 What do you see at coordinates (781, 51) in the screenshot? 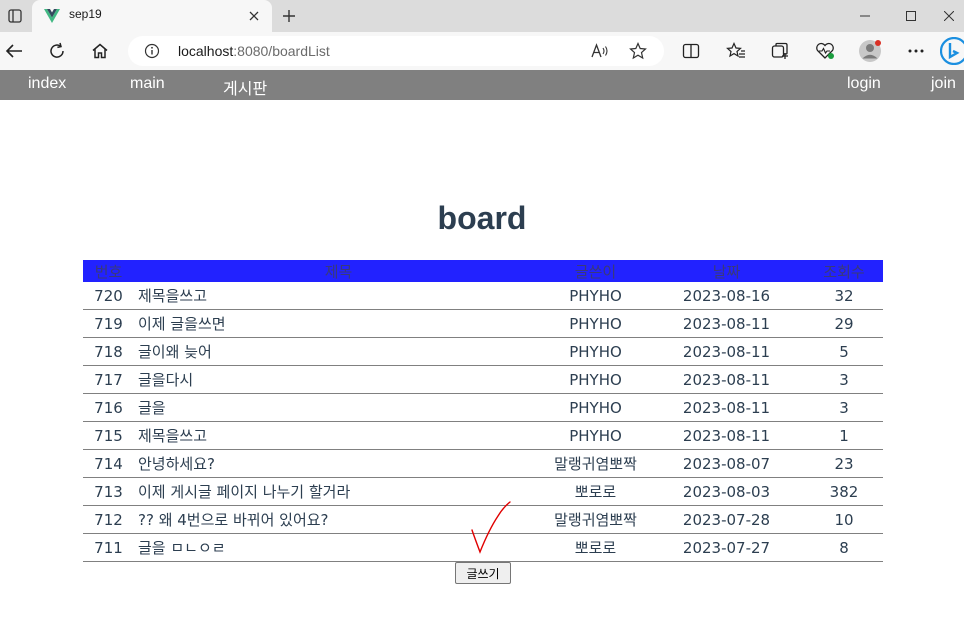
I see `collections-icon` at bounding box center [781, 51].